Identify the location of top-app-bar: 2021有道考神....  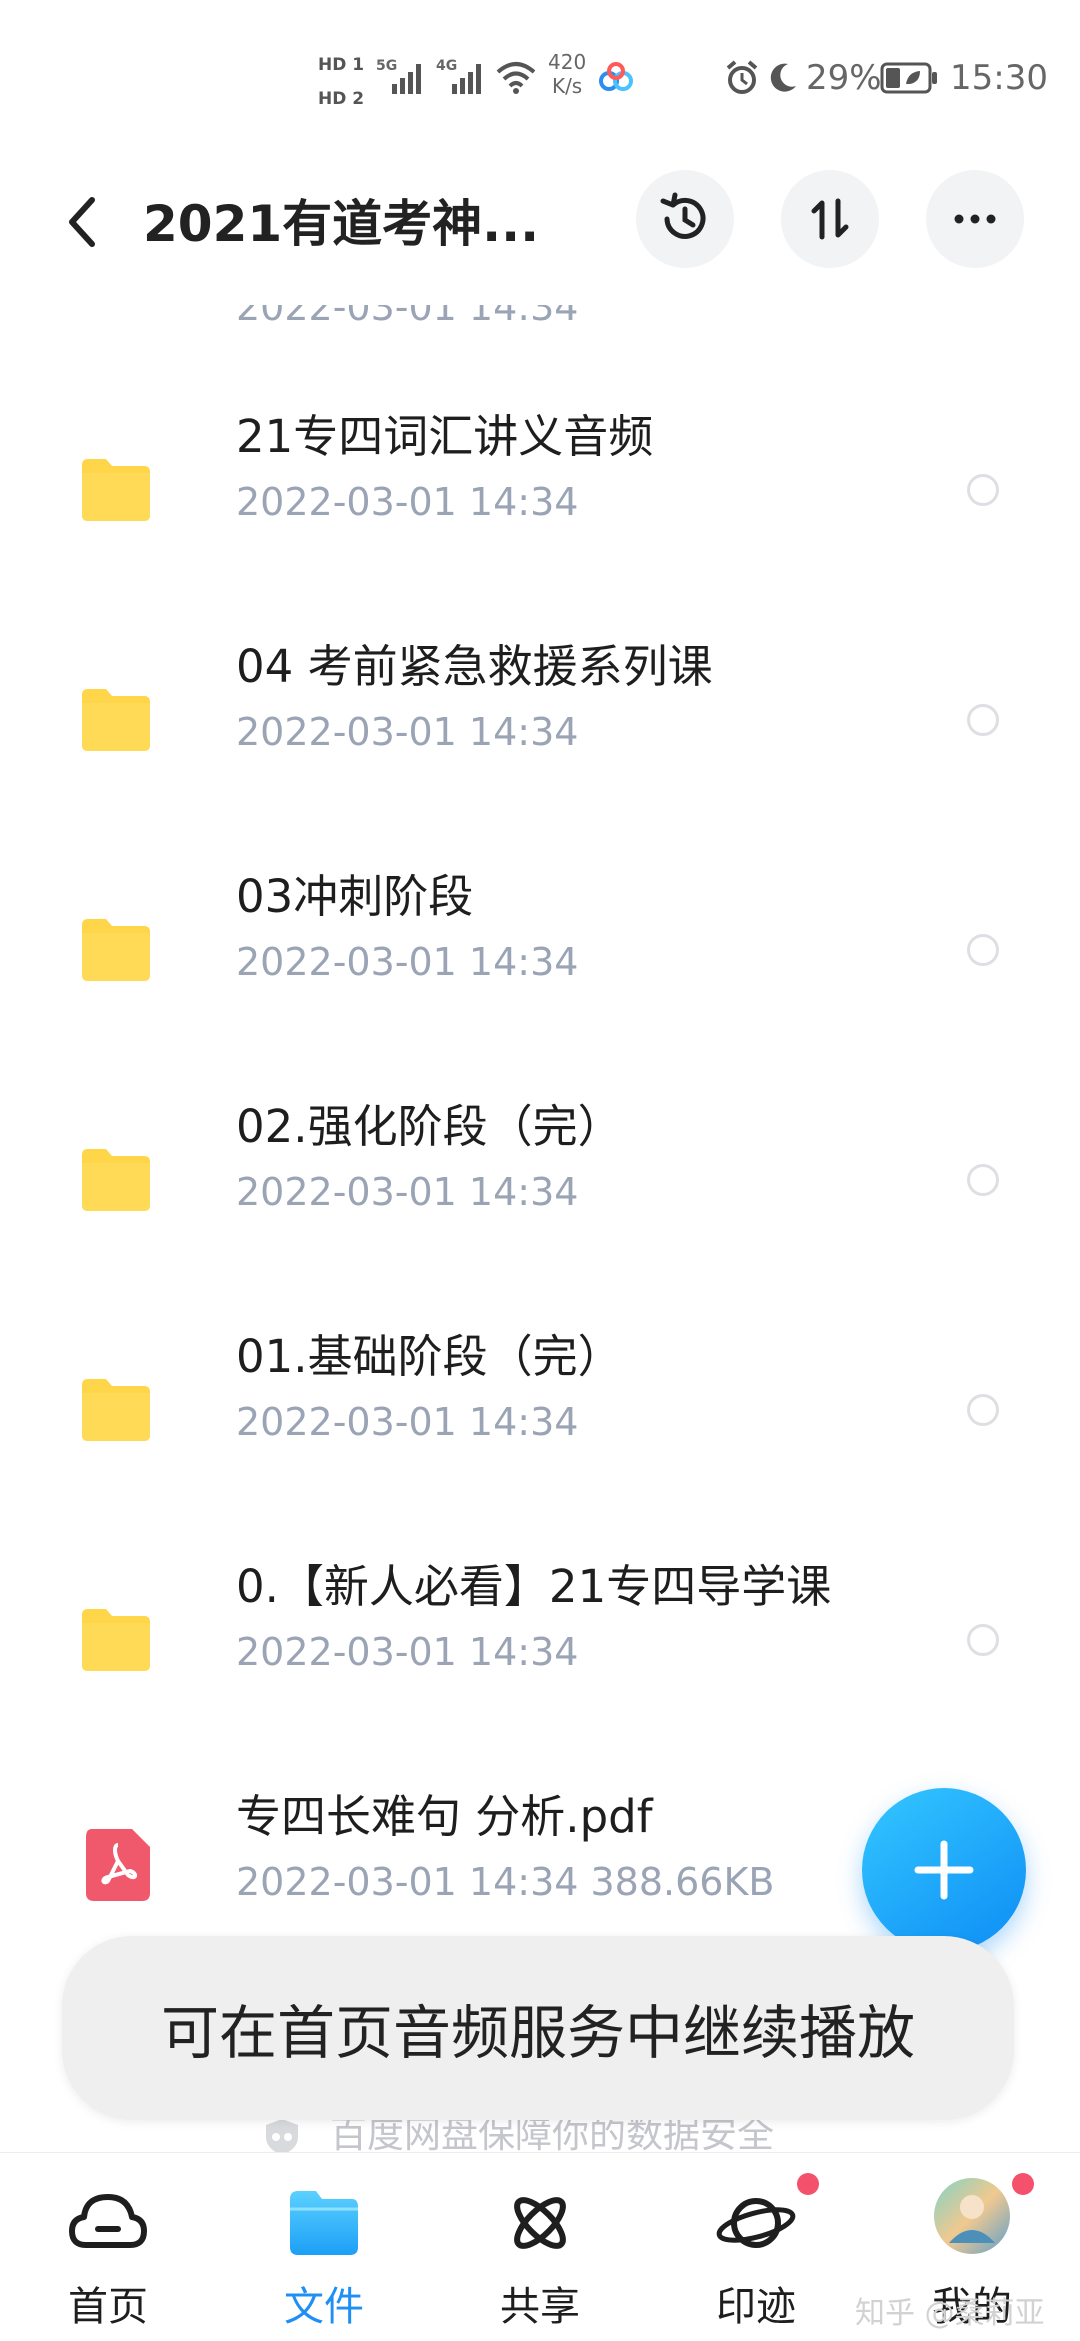
(540, 225).